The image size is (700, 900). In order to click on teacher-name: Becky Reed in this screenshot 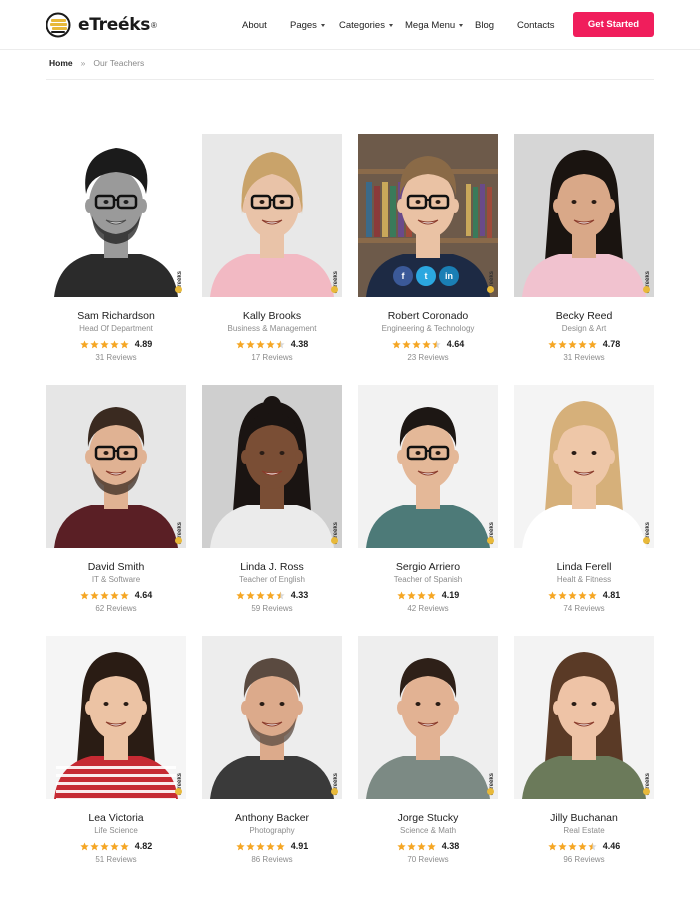, I will do `click(584, 316)`.